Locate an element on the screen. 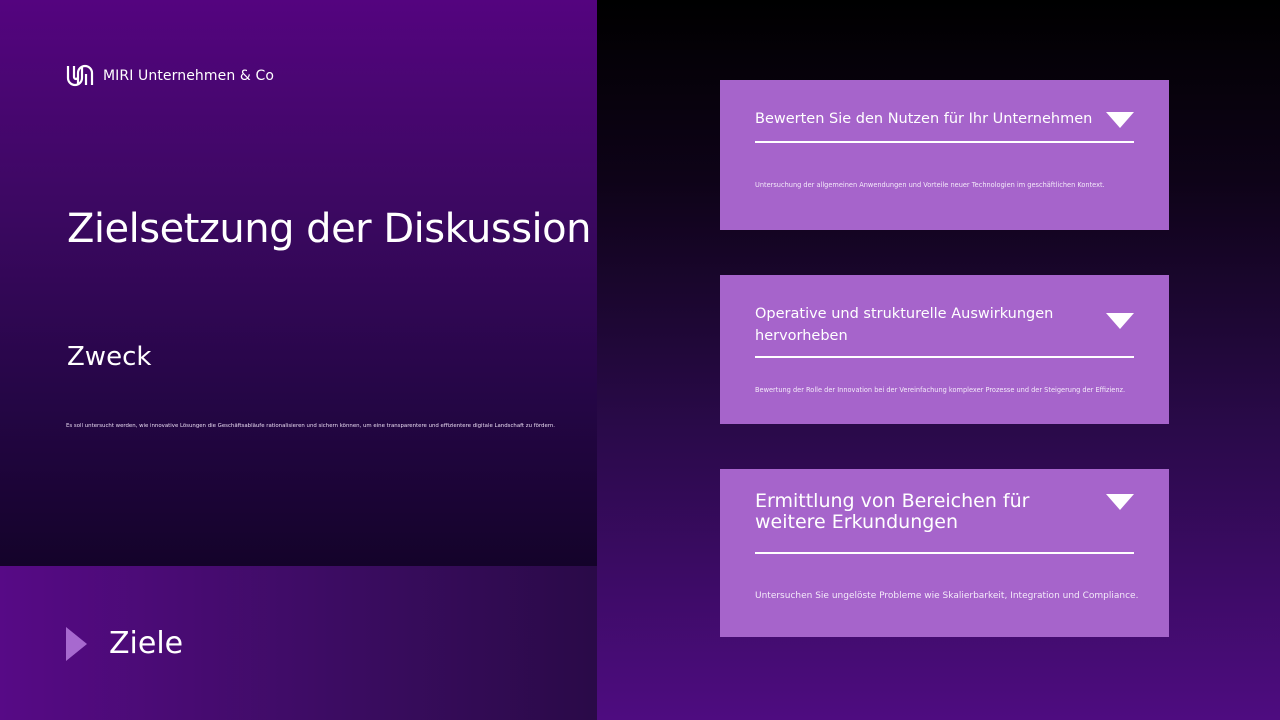 The height and width of the screenshot is (720, 1280). brand-logo: MIRI Unternehmen & Co is located at coordinates (170, 75).